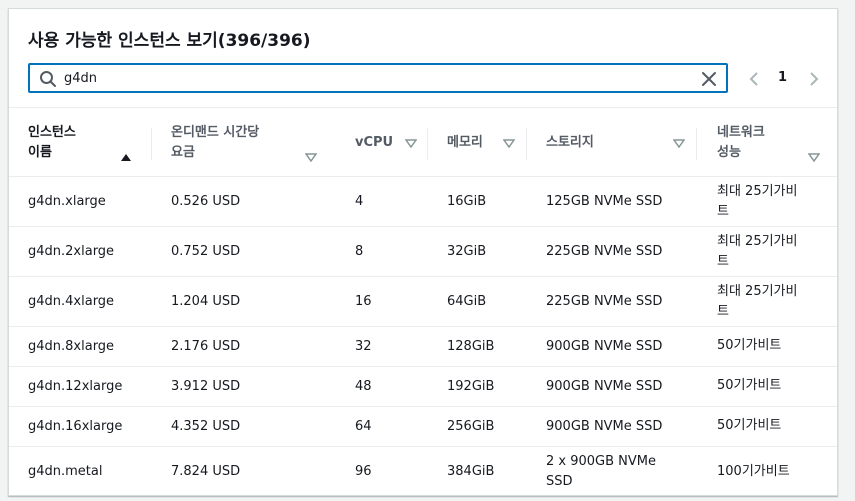 This screenshot has height=501, width=855. What do you see at coordinates (363, 346) in the screenshot?
I see `cell-vcpu: 32` at bounding box center [363, 346].